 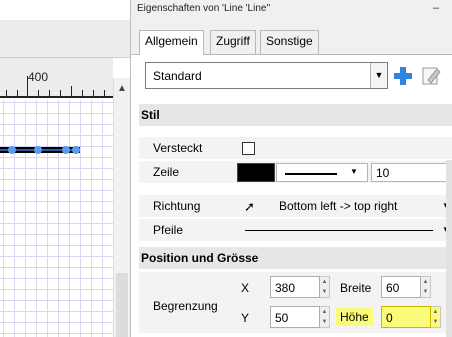 What do you see at coordinates (185, 306) in the screenshot?
I see `begrenzung-label: Begrenzung` at bounding box center [185, 306].